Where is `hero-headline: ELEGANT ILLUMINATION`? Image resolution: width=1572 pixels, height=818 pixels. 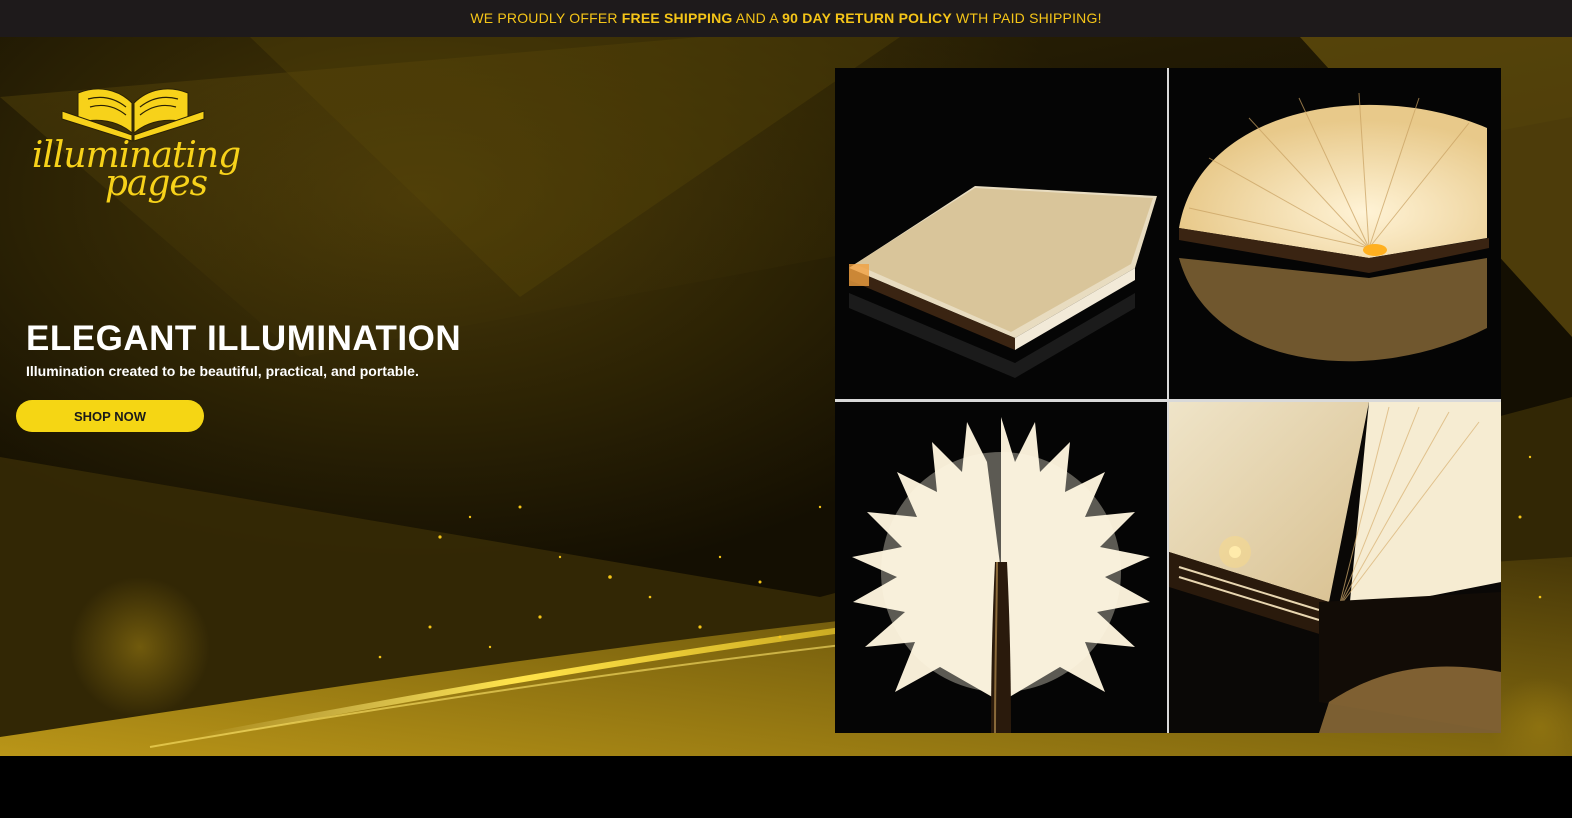
hero-headline: ELEGANT ILLUMINATION is located at coordinates (244, 338).